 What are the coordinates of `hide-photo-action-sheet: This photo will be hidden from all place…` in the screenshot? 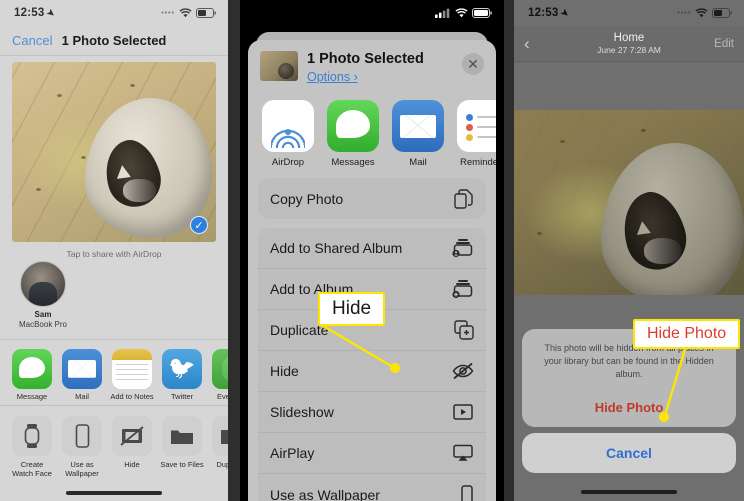 It's located at (629, 400).